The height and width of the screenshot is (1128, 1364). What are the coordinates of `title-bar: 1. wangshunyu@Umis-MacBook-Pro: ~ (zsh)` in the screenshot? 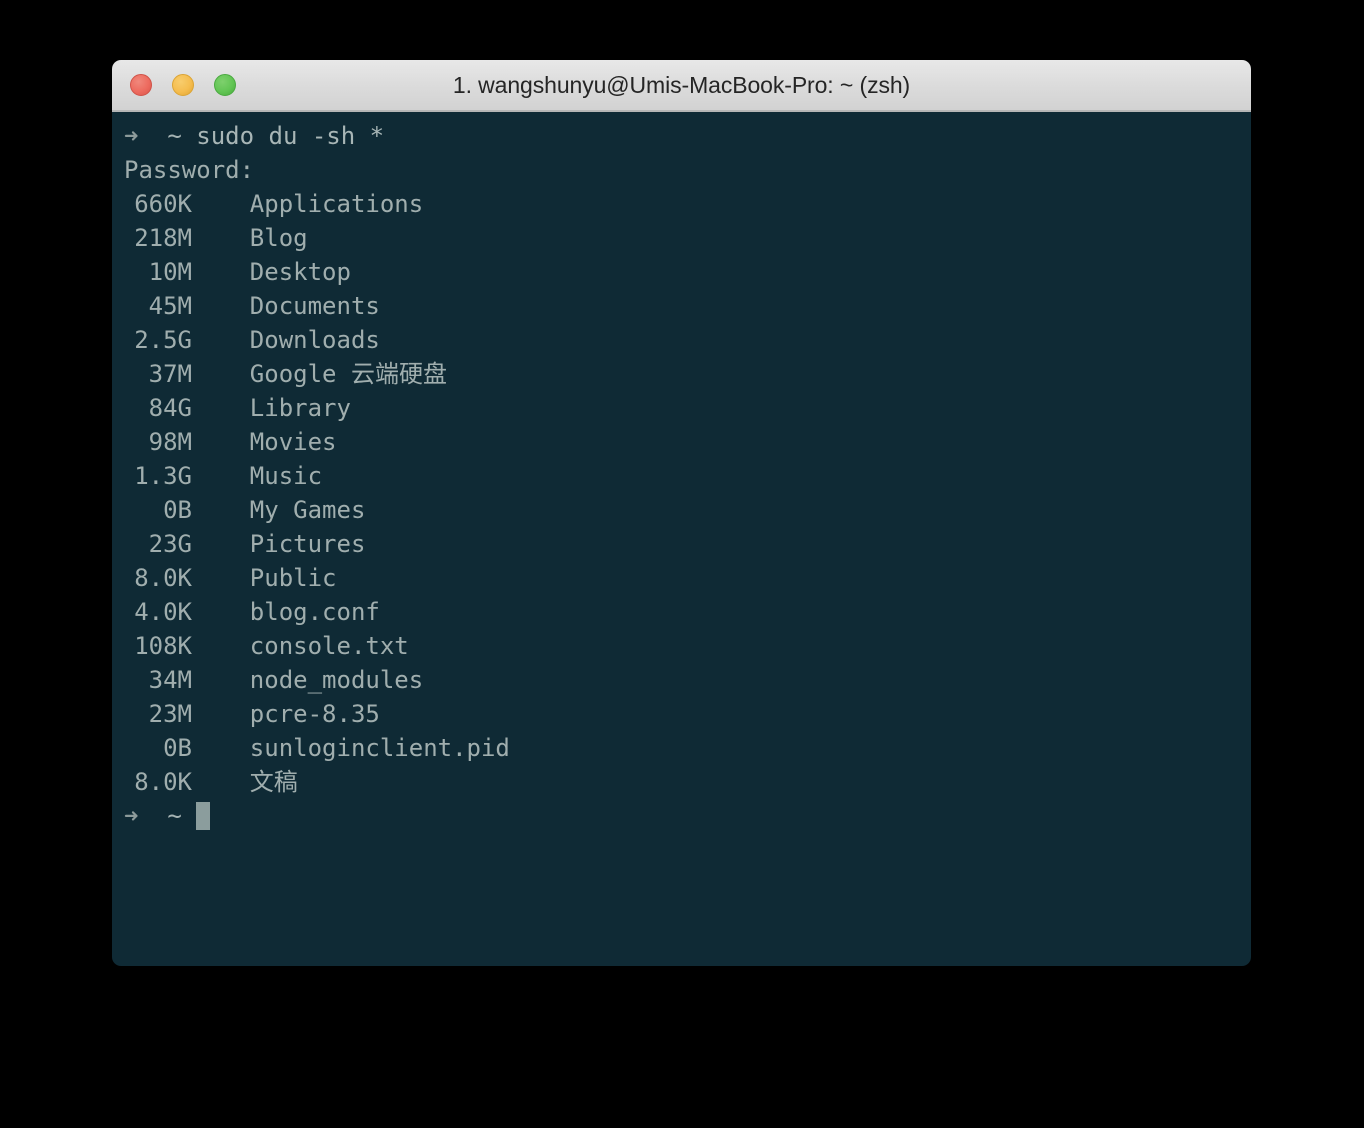 It's located at (681, 86).